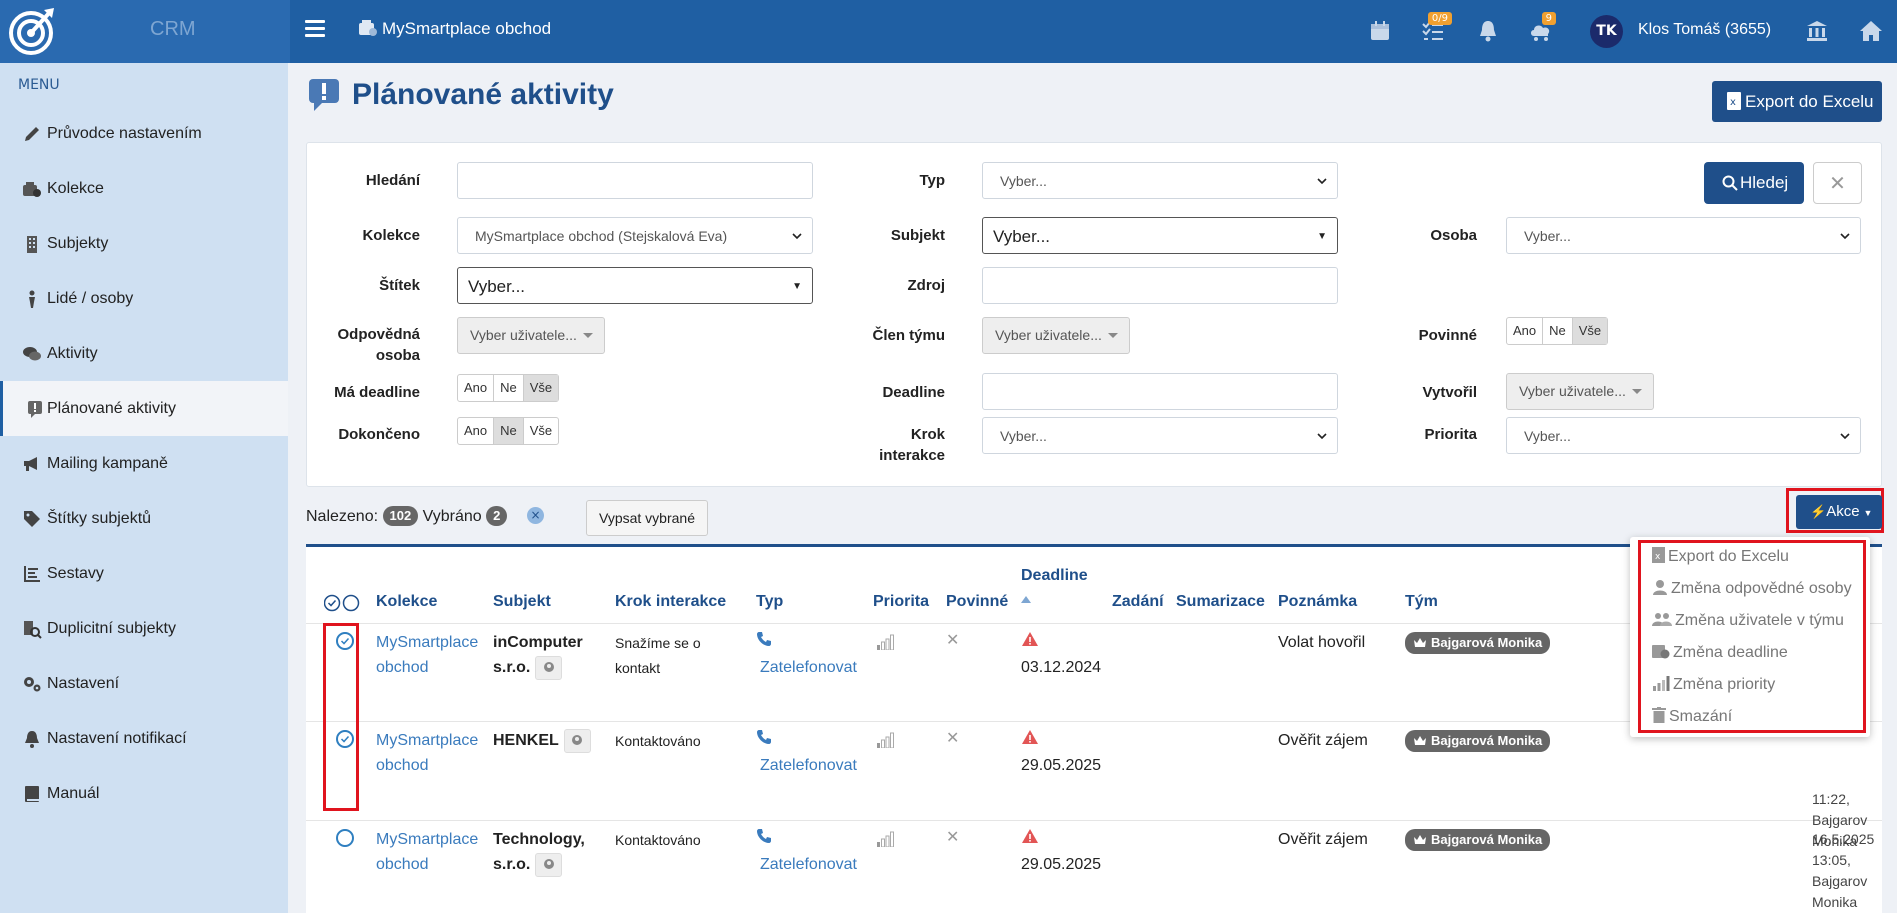 This screenshot has height=913, width=1897. What do you see at coordinates (144, 353) in the screenshot?
I see `sidebar-item-aktivity: Aktivity` at bounding box center [144, 353].